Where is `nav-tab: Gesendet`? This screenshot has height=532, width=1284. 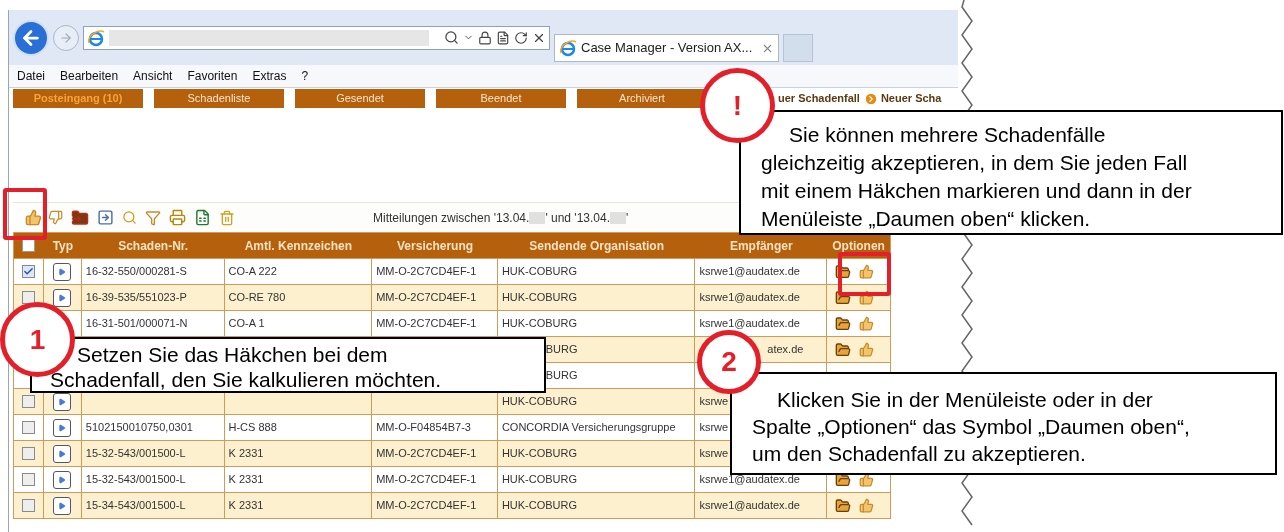
nav-tab: Gesendet is located at coordinates (360, 98).